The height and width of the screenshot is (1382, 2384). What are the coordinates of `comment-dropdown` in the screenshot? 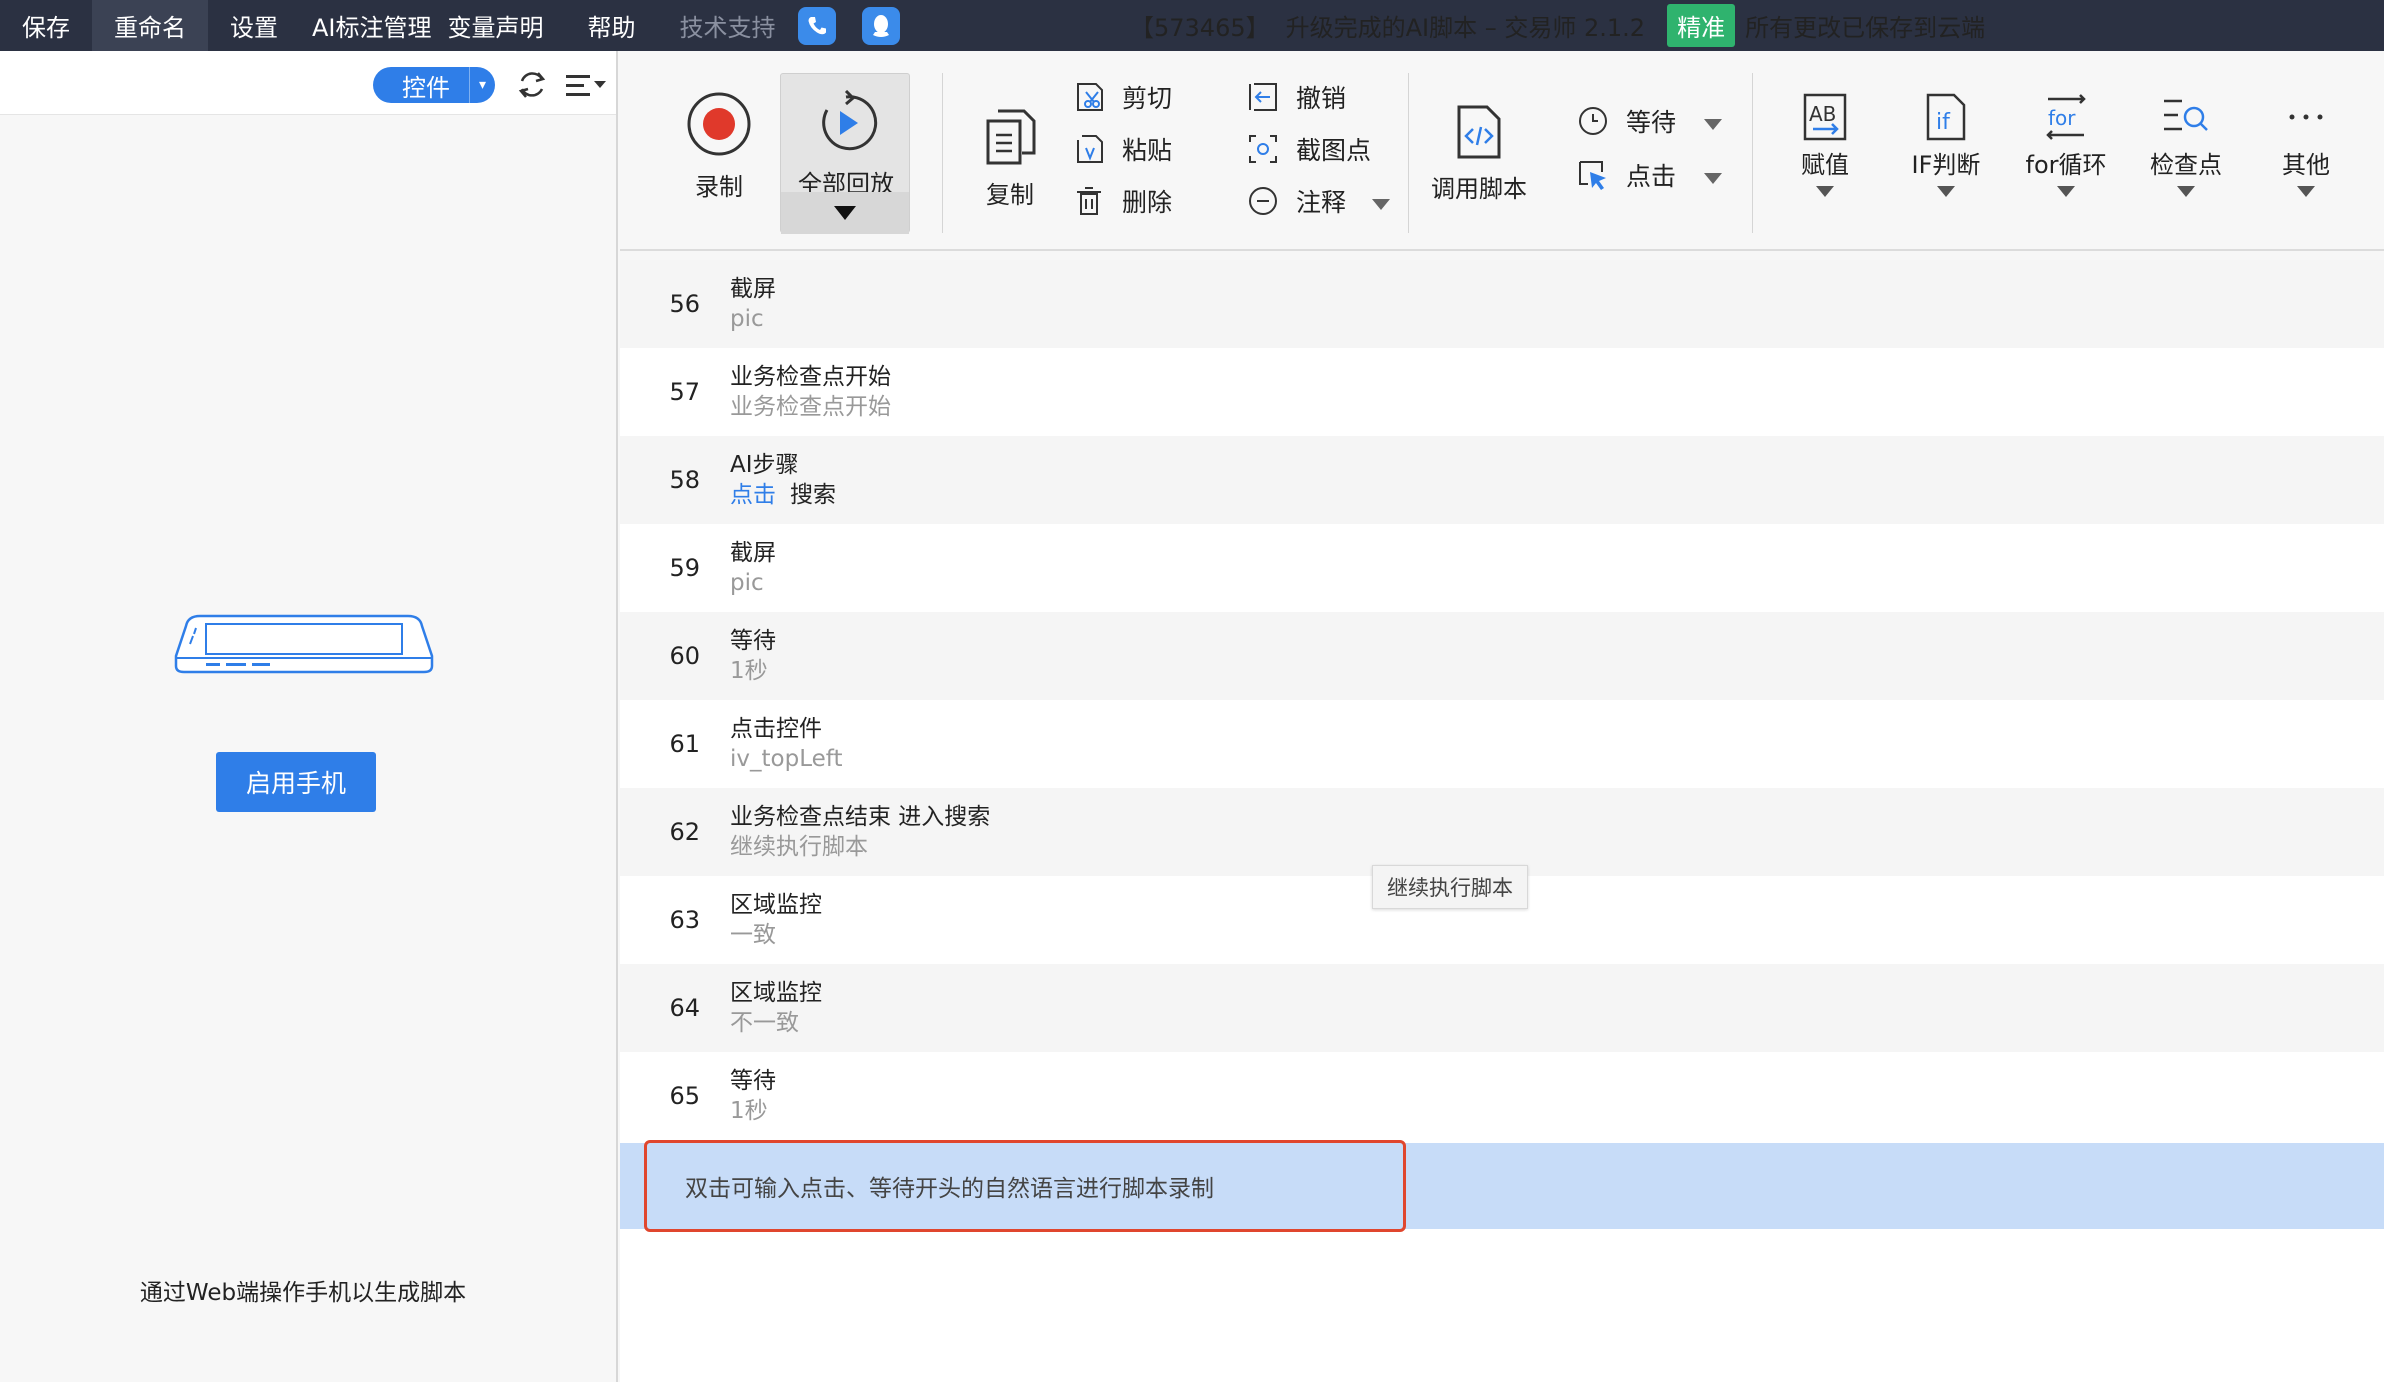 It's located at (1381, 201).